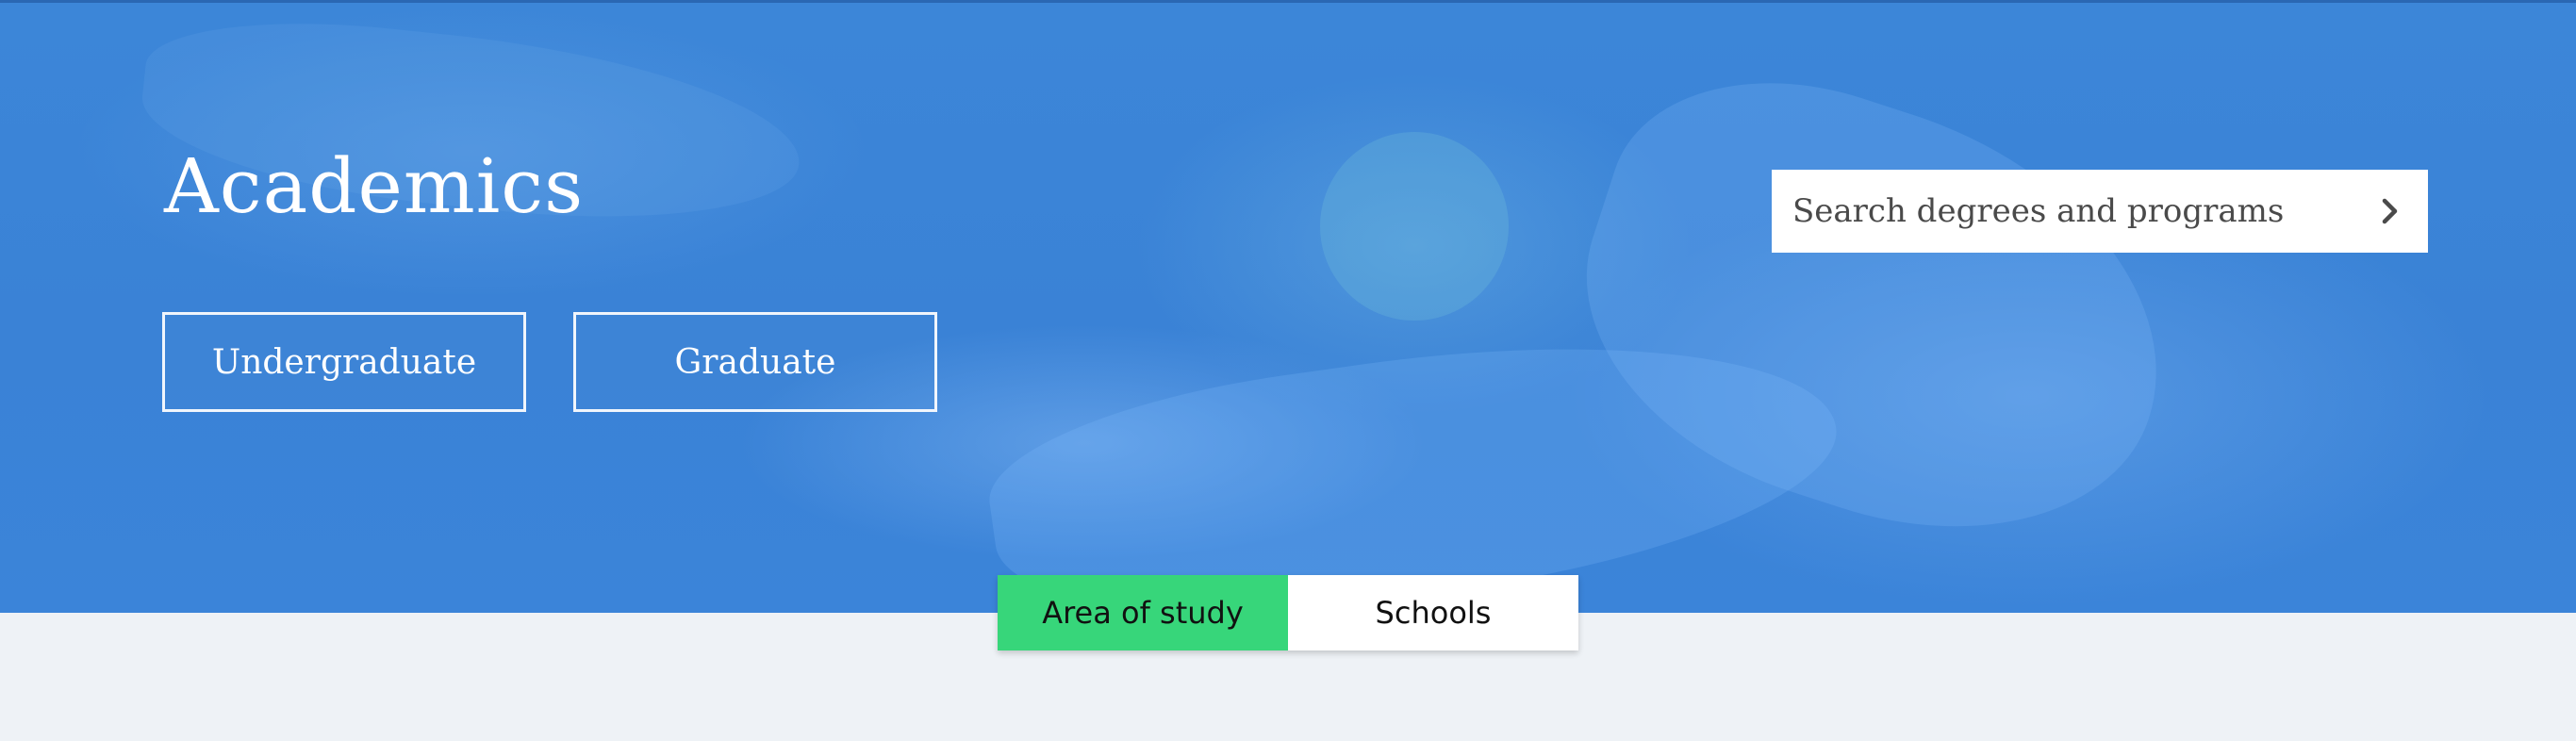 This screenshot has height=741, width=2576. Describe the element at coordinates (1288, 1) in the screenshot. I see `top-border` at that location.